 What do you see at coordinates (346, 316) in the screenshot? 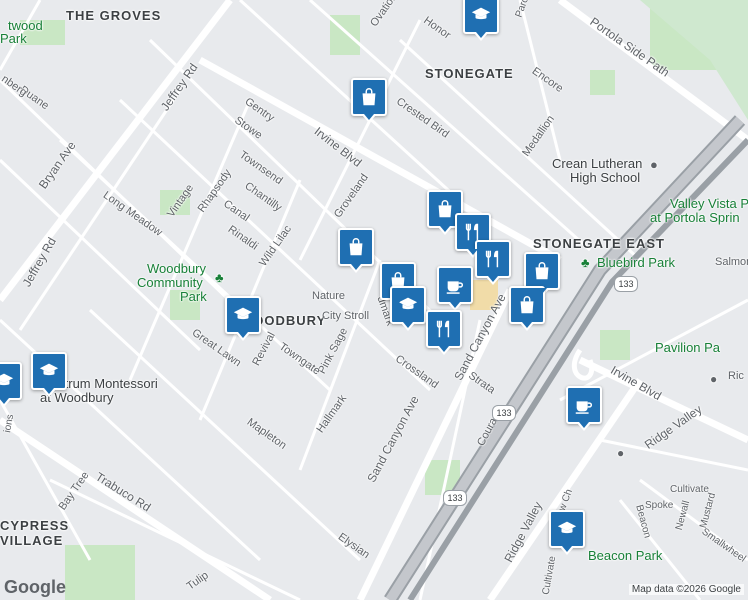
I see `street-label-city-stroll: City Stroll` at bounding box center [346, 316].